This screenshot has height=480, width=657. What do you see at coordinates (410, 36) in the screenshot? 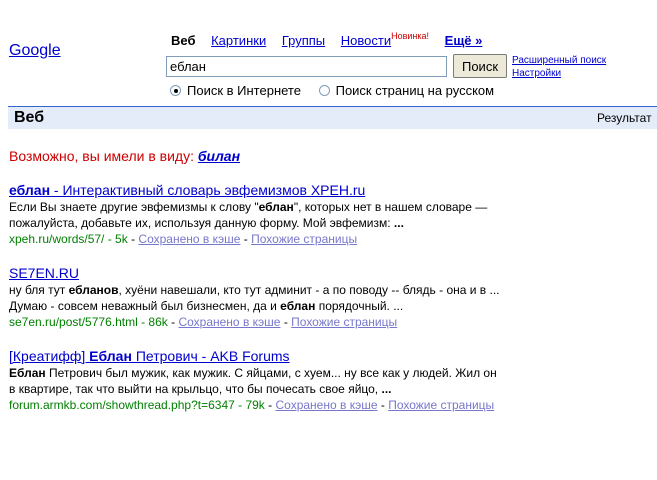
I see `news-new-badge: Новинка!` at bounding box center [410, 36].